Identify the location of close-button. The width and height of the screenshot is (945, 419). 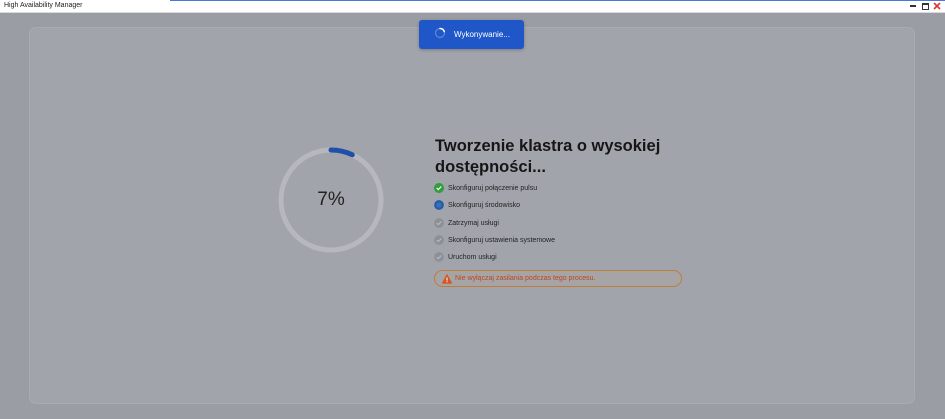
(937, 6).